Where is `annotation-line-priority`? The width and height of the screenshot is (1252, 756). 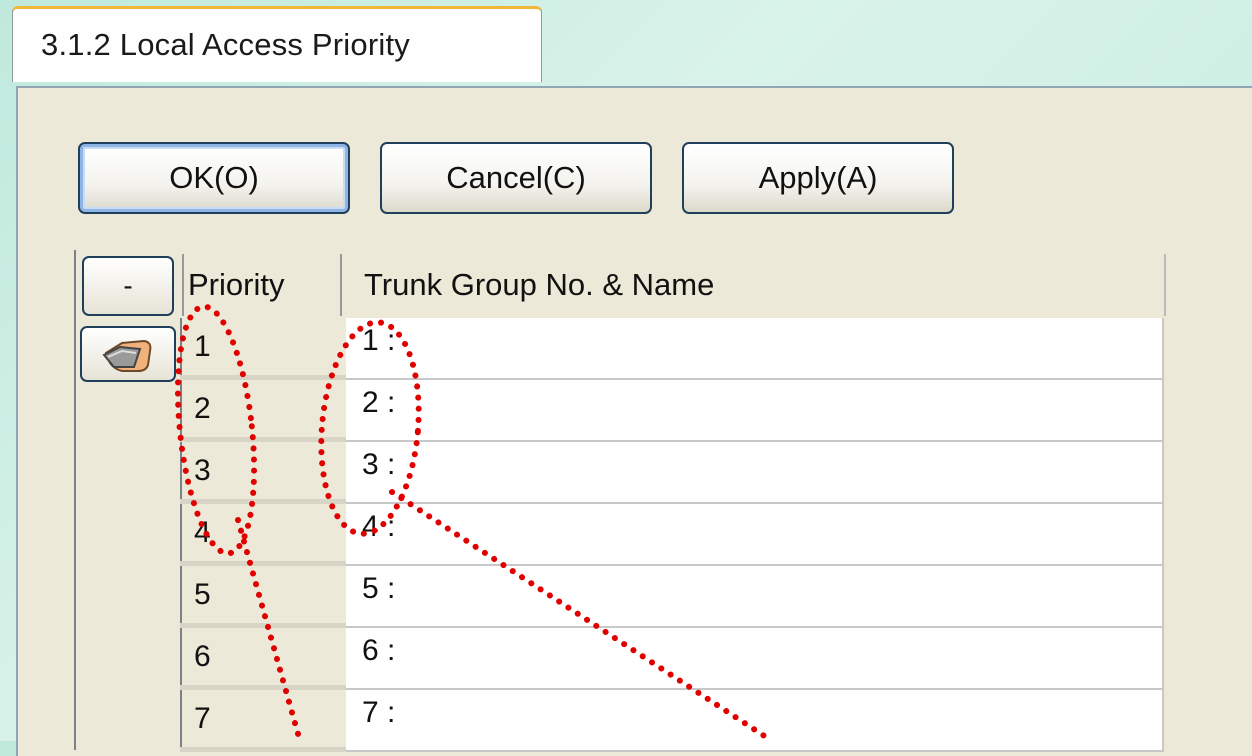
annotation-line-priority is located at coordinates (269, 629).